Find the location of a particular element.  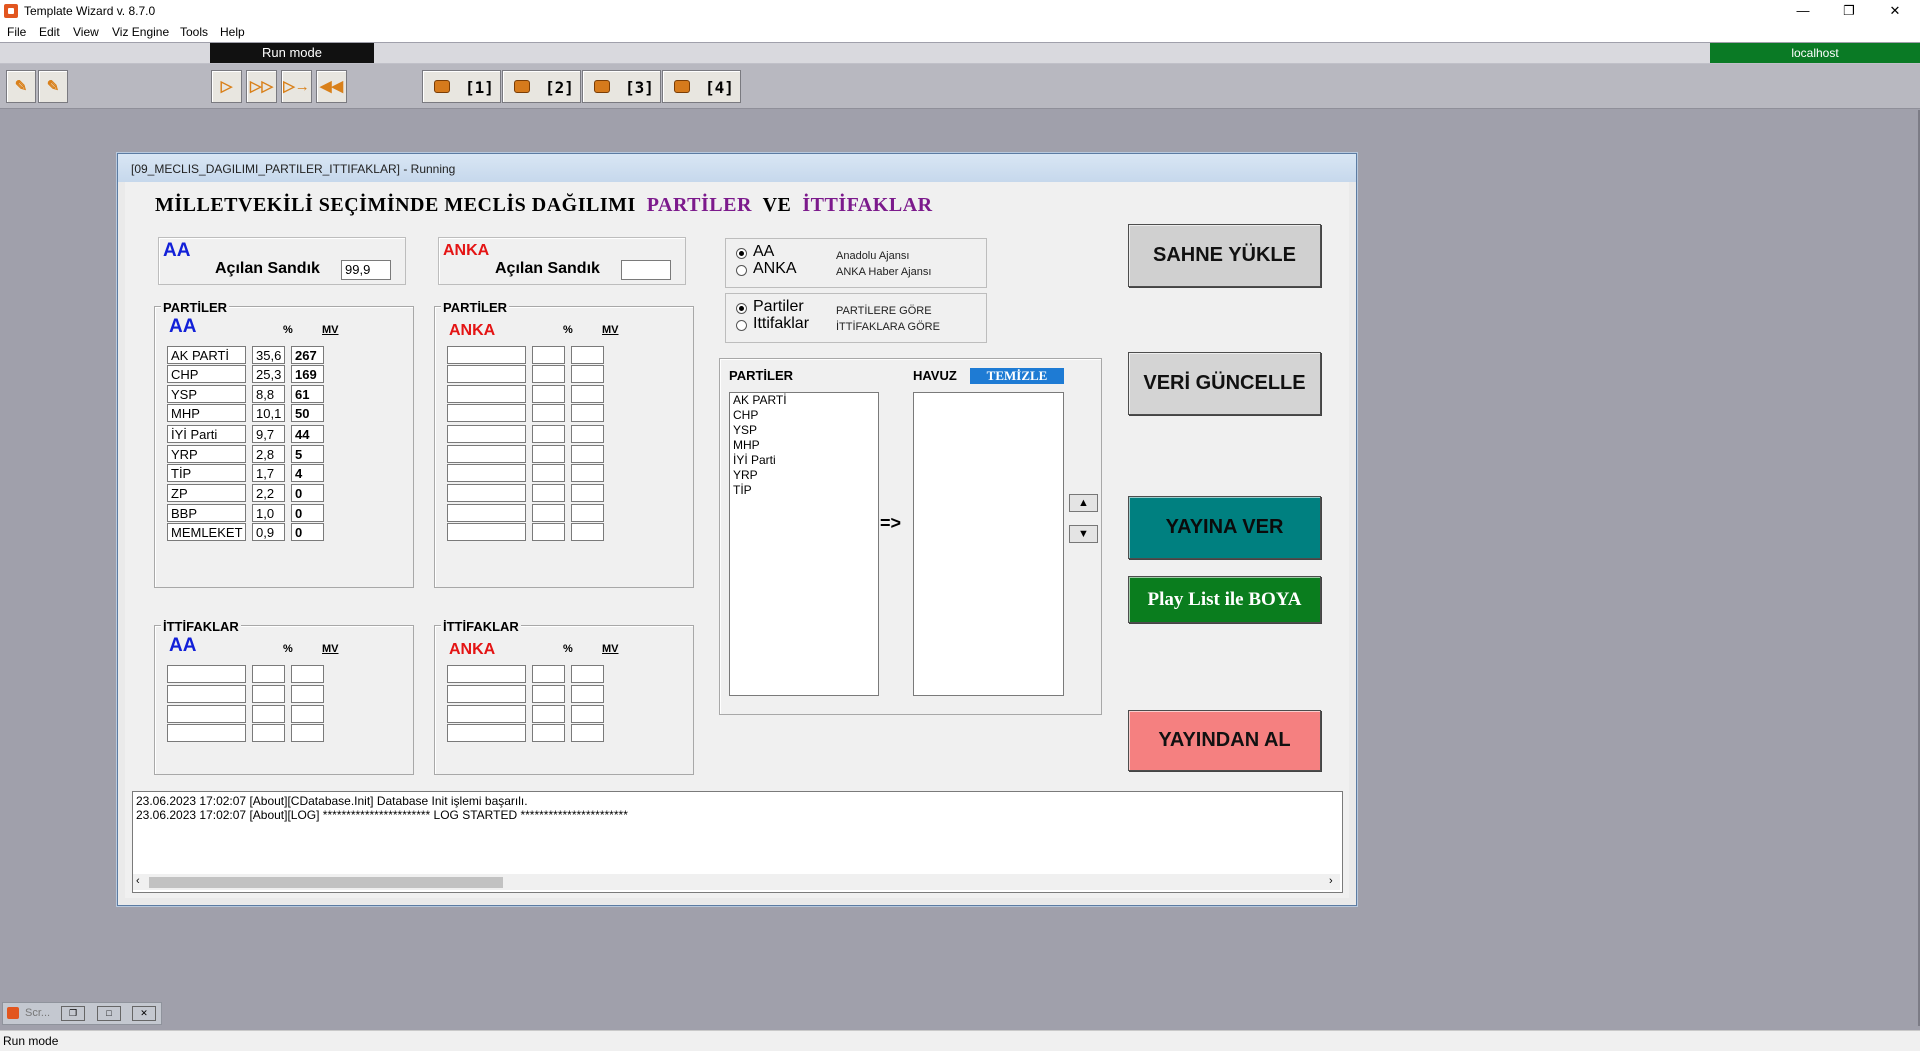

yayina-ver-button: YAYINA VER is located at coordinates (1224, 527).